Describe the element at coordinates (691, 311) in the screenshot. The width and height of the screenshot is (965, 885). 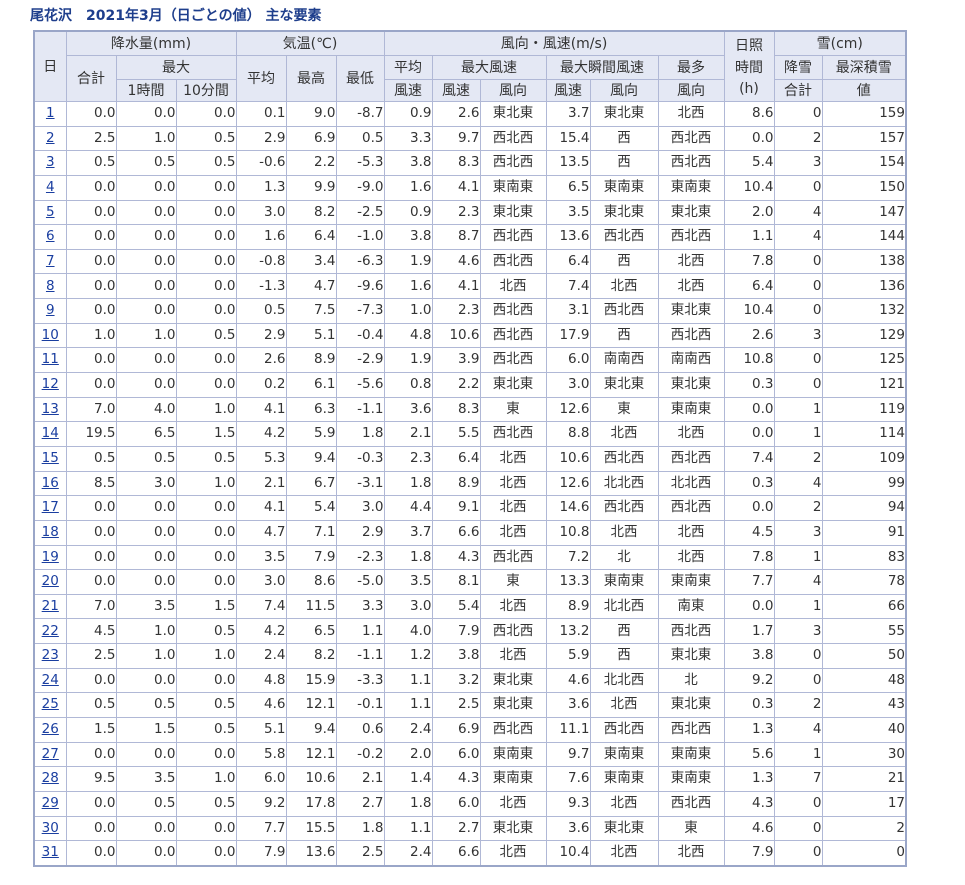
I see `wind-most-freq-cell: 東北東` at that location.